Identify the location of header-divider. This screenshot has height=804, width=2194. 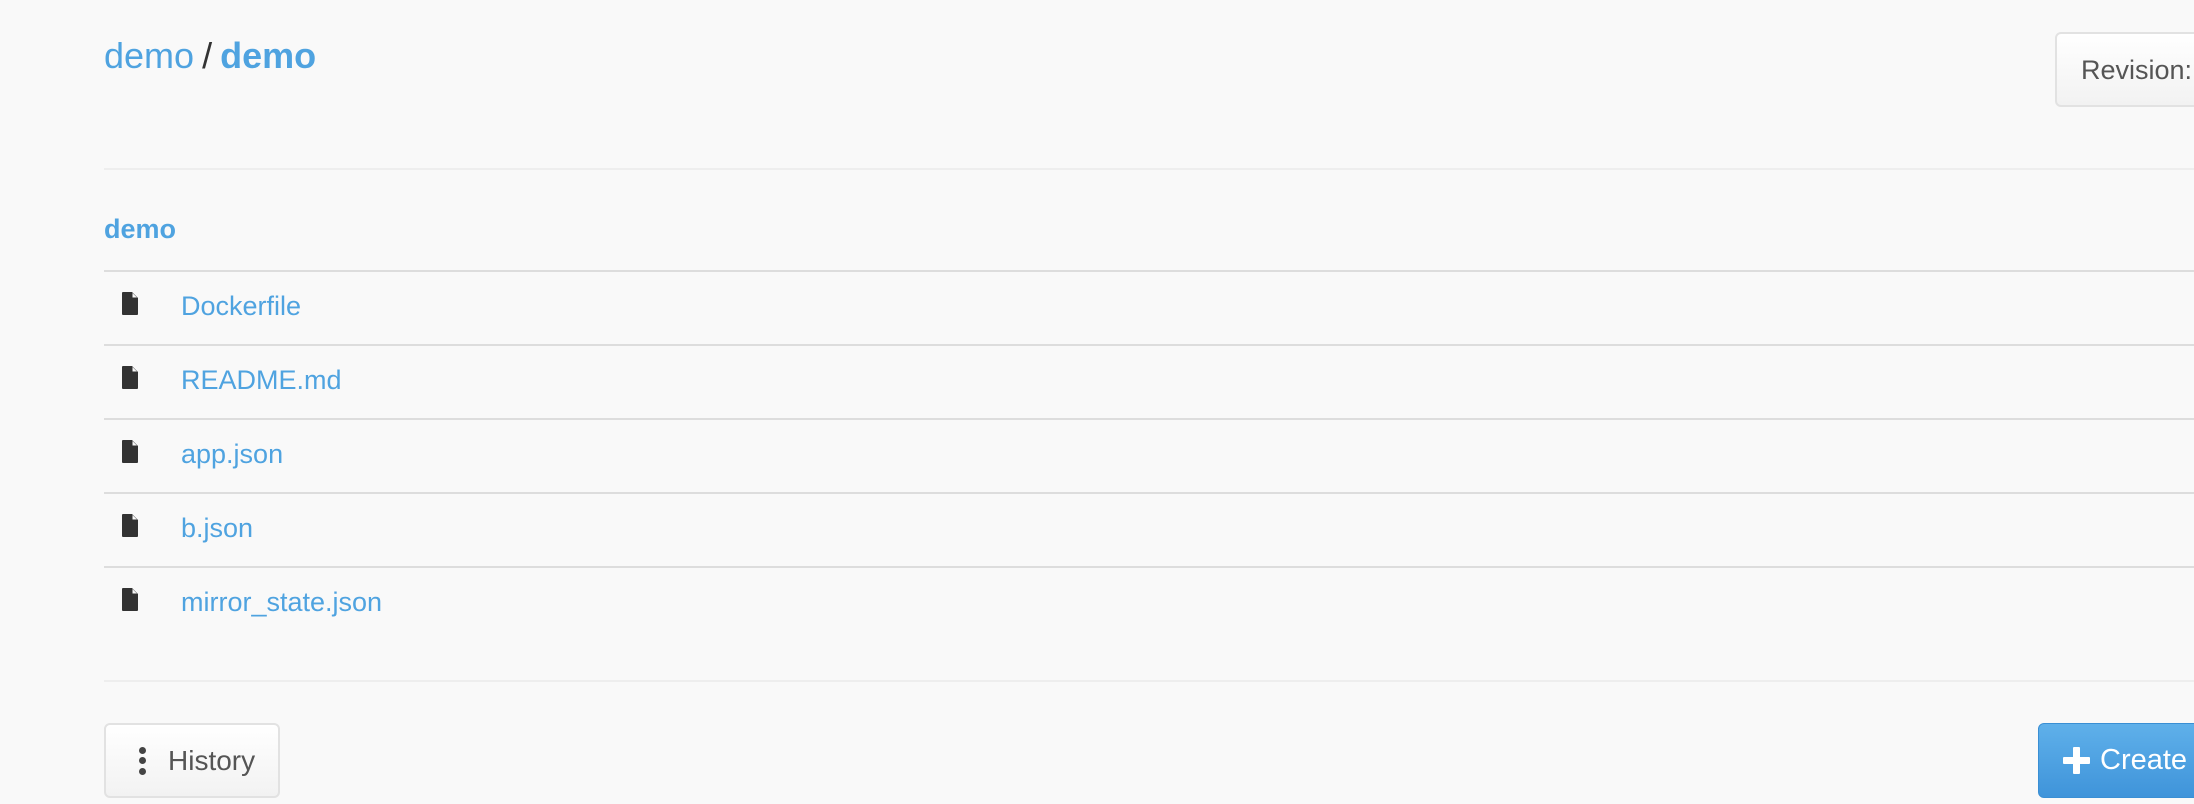
(1149, 169).